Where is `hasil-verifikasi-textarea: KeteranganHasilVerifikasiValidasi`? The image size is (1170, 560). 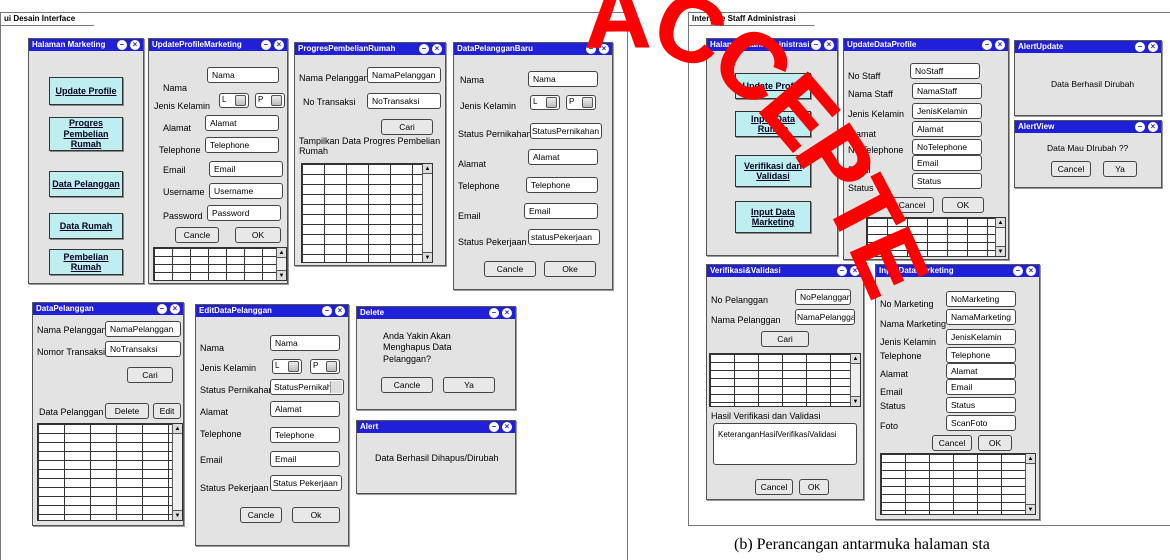 hasil-verifikasi-textarea: KeteranganHasilVerifikasiValidasi is located at coordinates (785, 444).